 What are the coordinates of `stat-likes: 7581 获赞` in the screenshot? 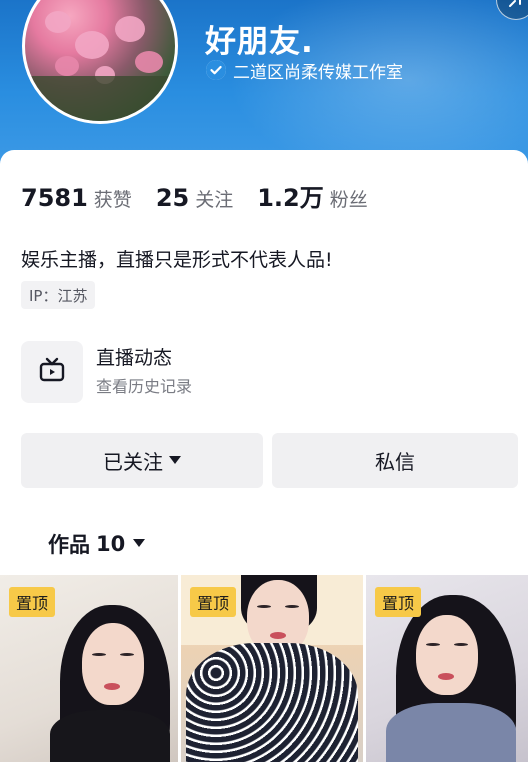 It's located at (76, 198).